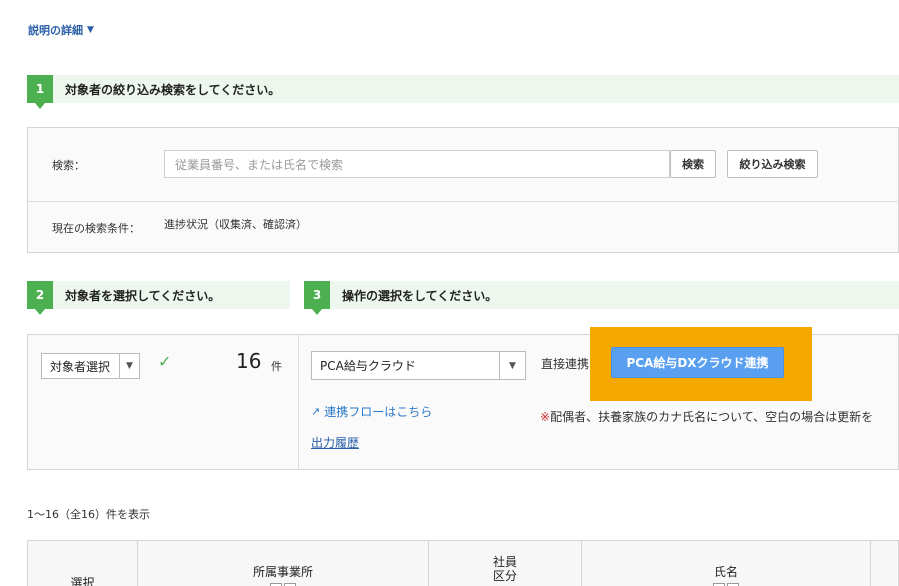 The width and height of the screenshot is (899, 586). What do you see at coordinates (463, 92) in the screenshot?
I see `step1-header: 1 対象者の絞り込み検索をしてください。` at bounding box center [463, 92].